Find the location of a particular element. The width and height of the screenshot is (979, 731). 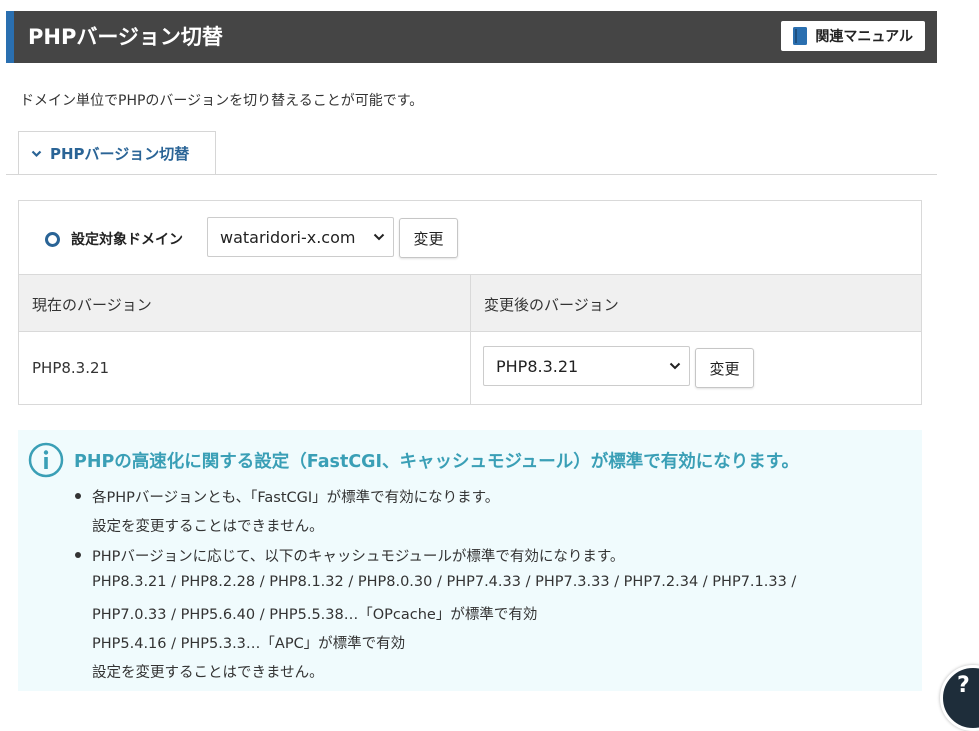

question-icon: ? is located at coordinates (963, 685).